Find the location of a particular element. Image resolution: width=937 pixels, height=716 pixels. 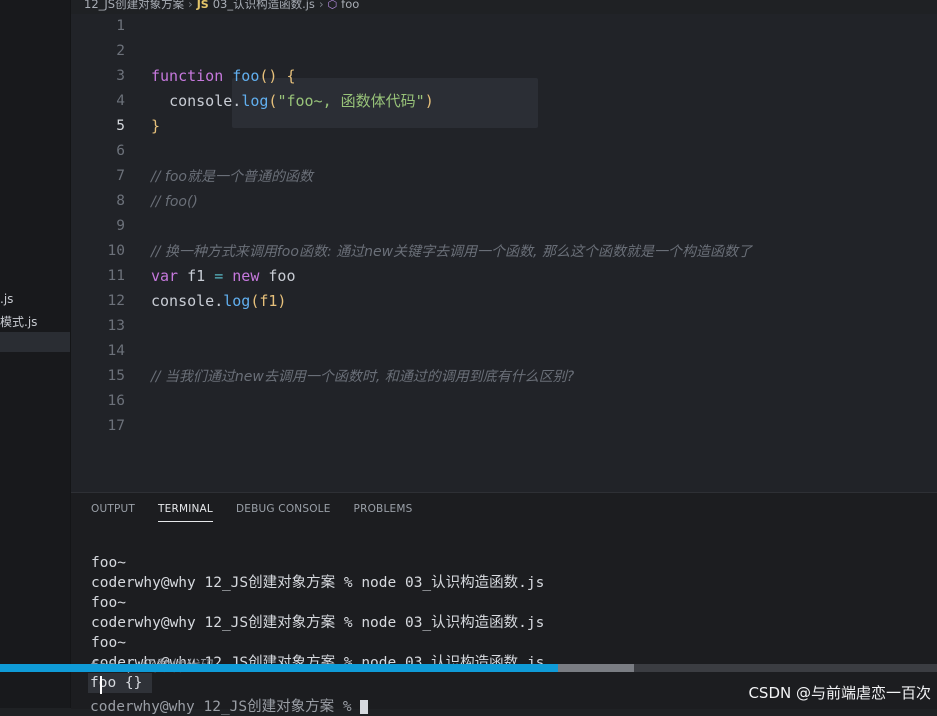

js-file-icon: JS is located at coordinates (202, 5).